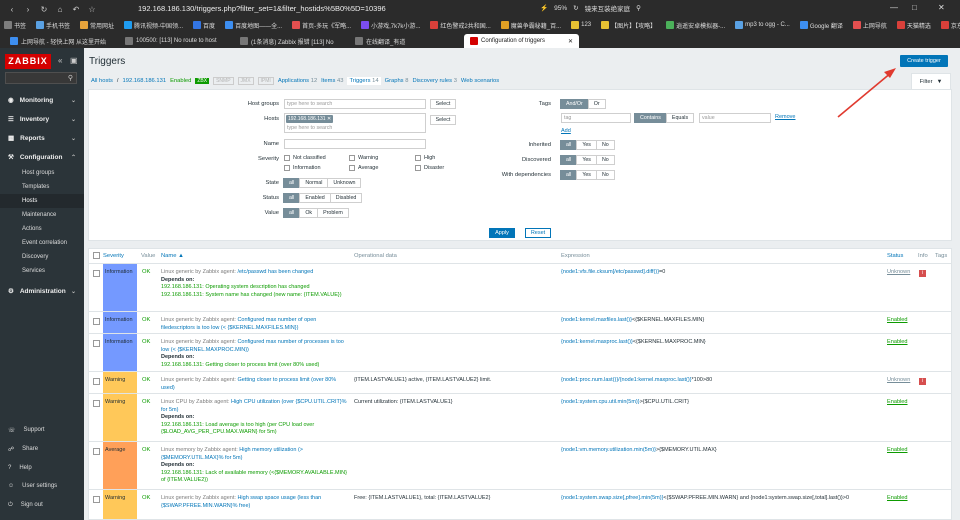 The image size is (960, 520). I want to click on nav-configuration: ⚒ Configuration ⌃, so click(42, 157).